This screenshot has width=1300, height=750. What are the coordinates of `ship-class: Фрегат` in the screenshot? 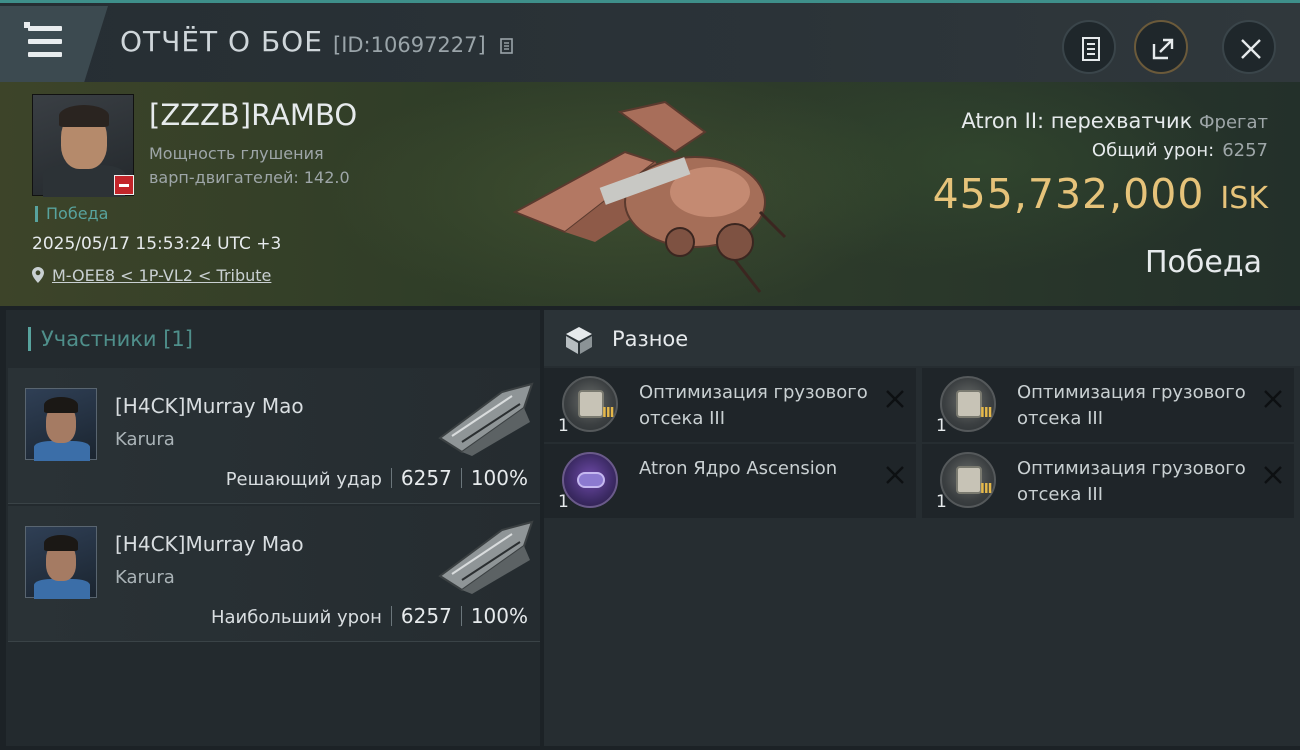 It's located at (1233, 122).